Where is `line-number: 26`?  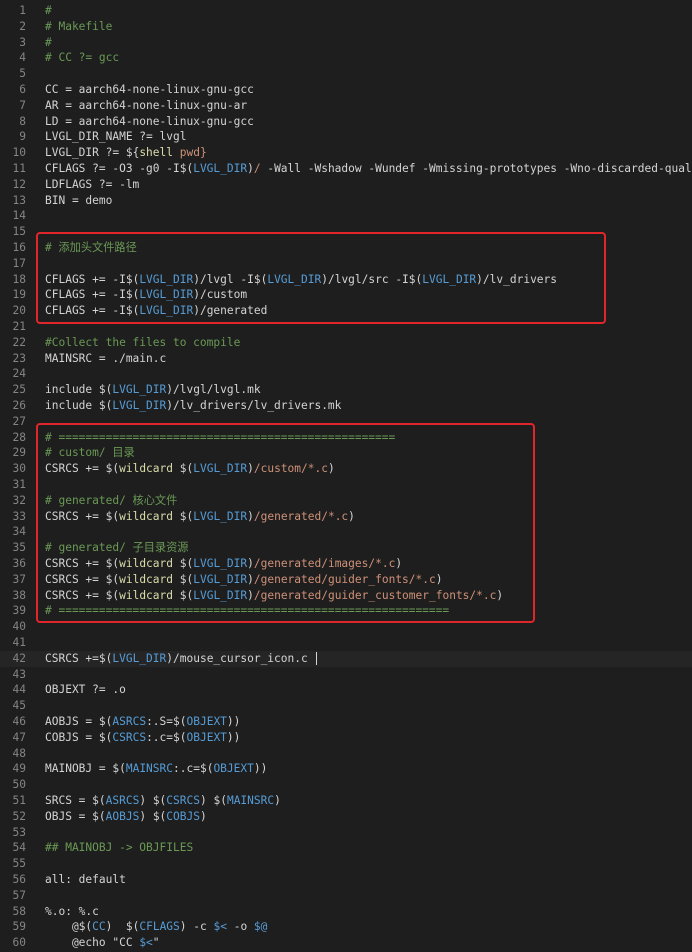
line-number: 26 is located at coordinates (19, 405).